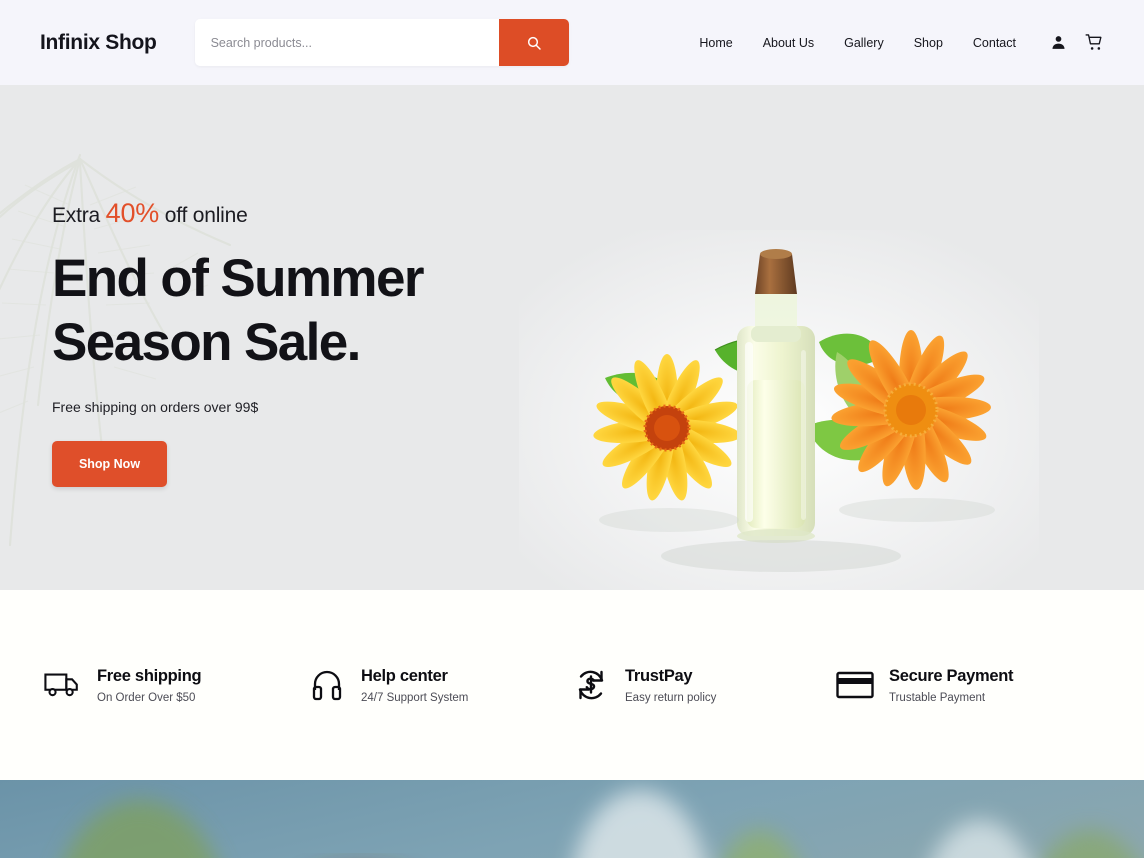 The image size is (1144, 858). What do you see at coordinates (704, 685) in the screenshot?
I see `feature-trustpay: TrustPay Easy return policy` at bounding box center [704, 685].